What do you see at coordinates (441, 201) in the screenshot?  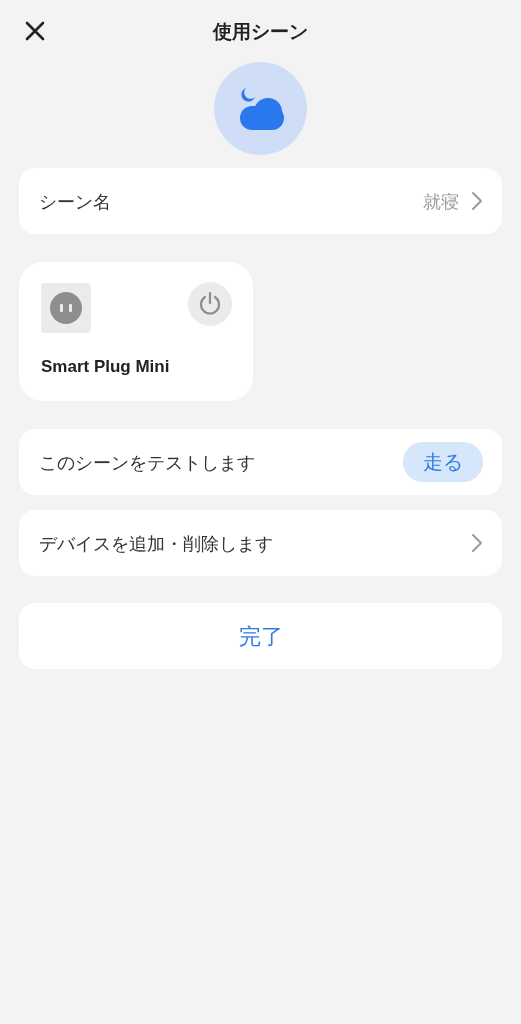 I see `scene-name-value: 就寝` at bounding box center [441, 201].